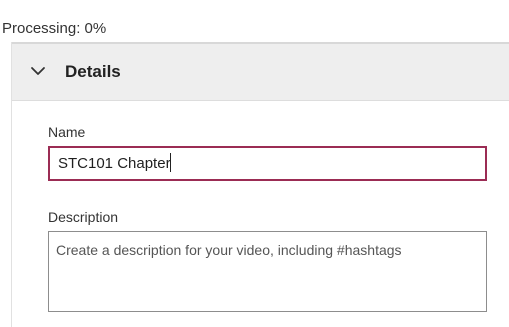 This screenshot has height=327, width=509. Describe the element at coordinates (93, 71) in the screenshot. I see `details-title: Details` at that location.